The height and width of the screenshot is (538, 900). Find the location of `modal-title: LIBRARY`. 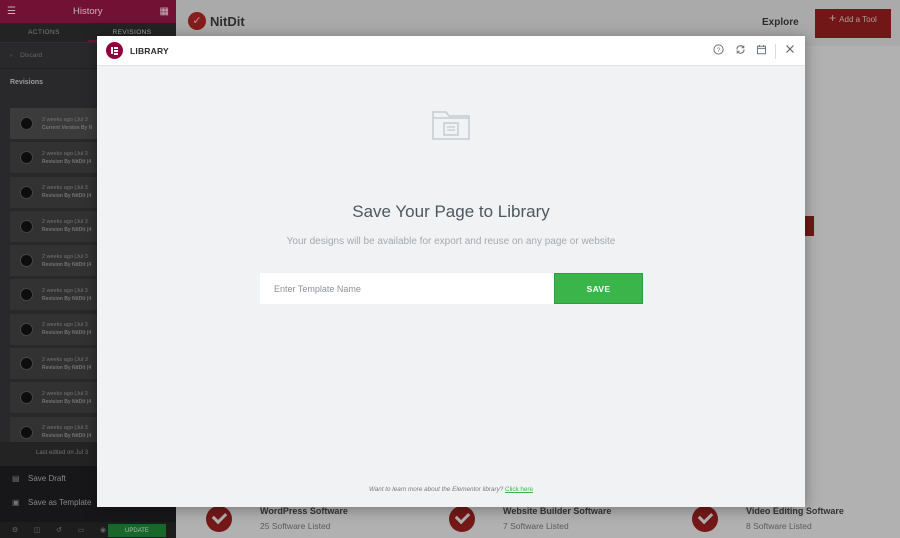

modal-title: LIBRARY is located at coordinates (149, 50).